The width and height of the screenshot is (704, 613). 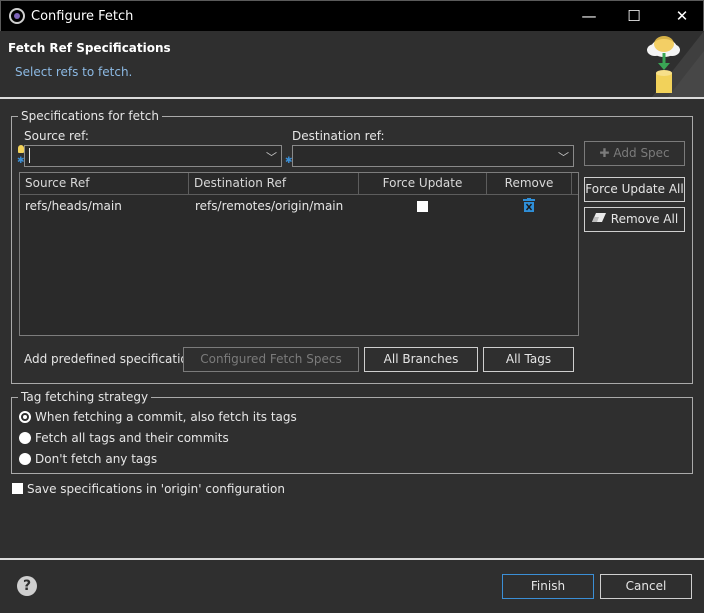 I want to click on text-cursor, so click(x=29, y=155).